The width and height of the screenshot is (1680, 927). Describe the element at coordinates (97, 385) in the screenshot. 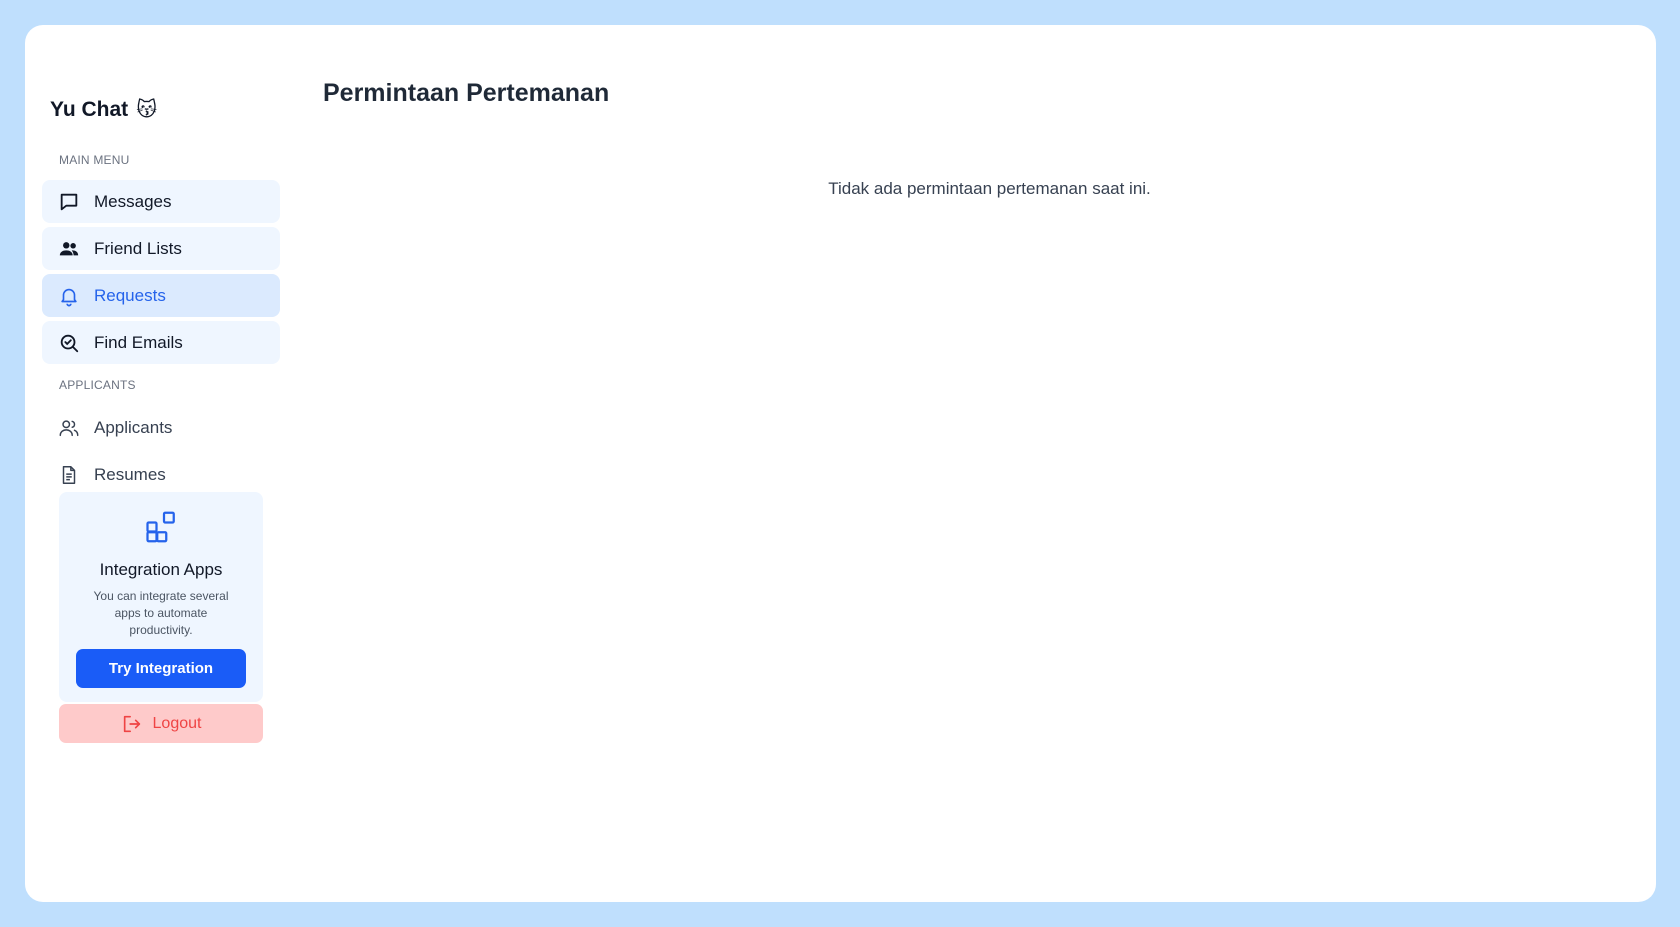

I see `applicants-section-label: APPLICANTS` at that location.